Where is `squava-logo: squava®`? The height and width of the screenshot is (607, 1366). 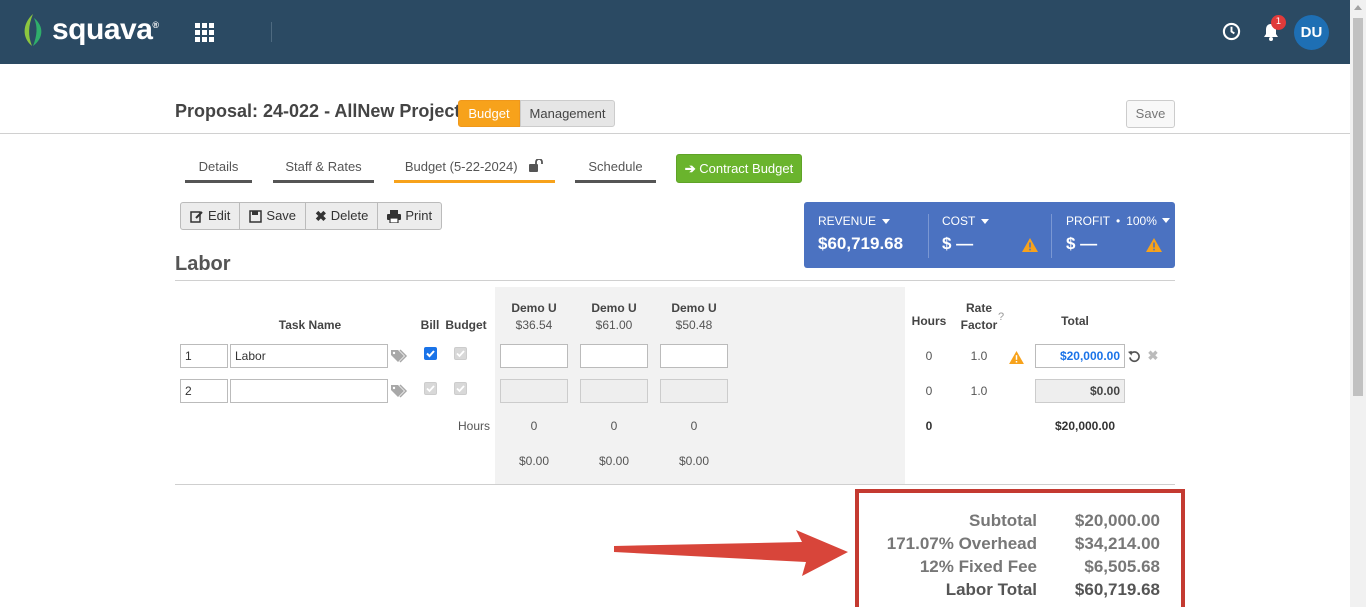 squava-logo: squava® is located at coordinates (89, 30).